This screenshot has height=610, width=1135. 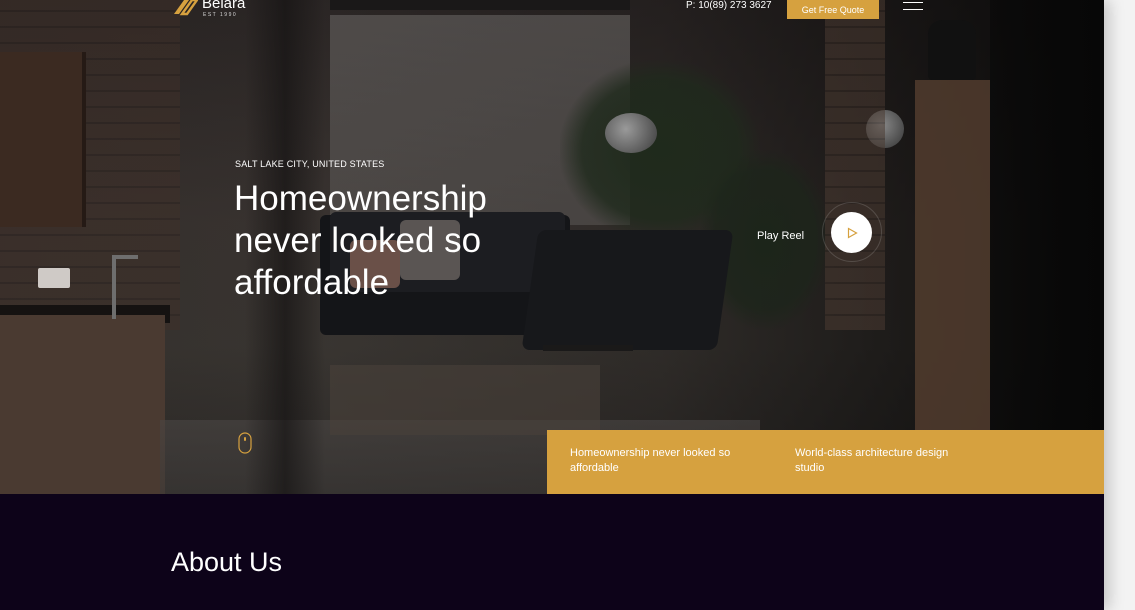 What do you see at coordinates (729, 5) in the screenshot?
I see `phone-number: P: 10(89) 273 3627` at bounding box center [729, 5].